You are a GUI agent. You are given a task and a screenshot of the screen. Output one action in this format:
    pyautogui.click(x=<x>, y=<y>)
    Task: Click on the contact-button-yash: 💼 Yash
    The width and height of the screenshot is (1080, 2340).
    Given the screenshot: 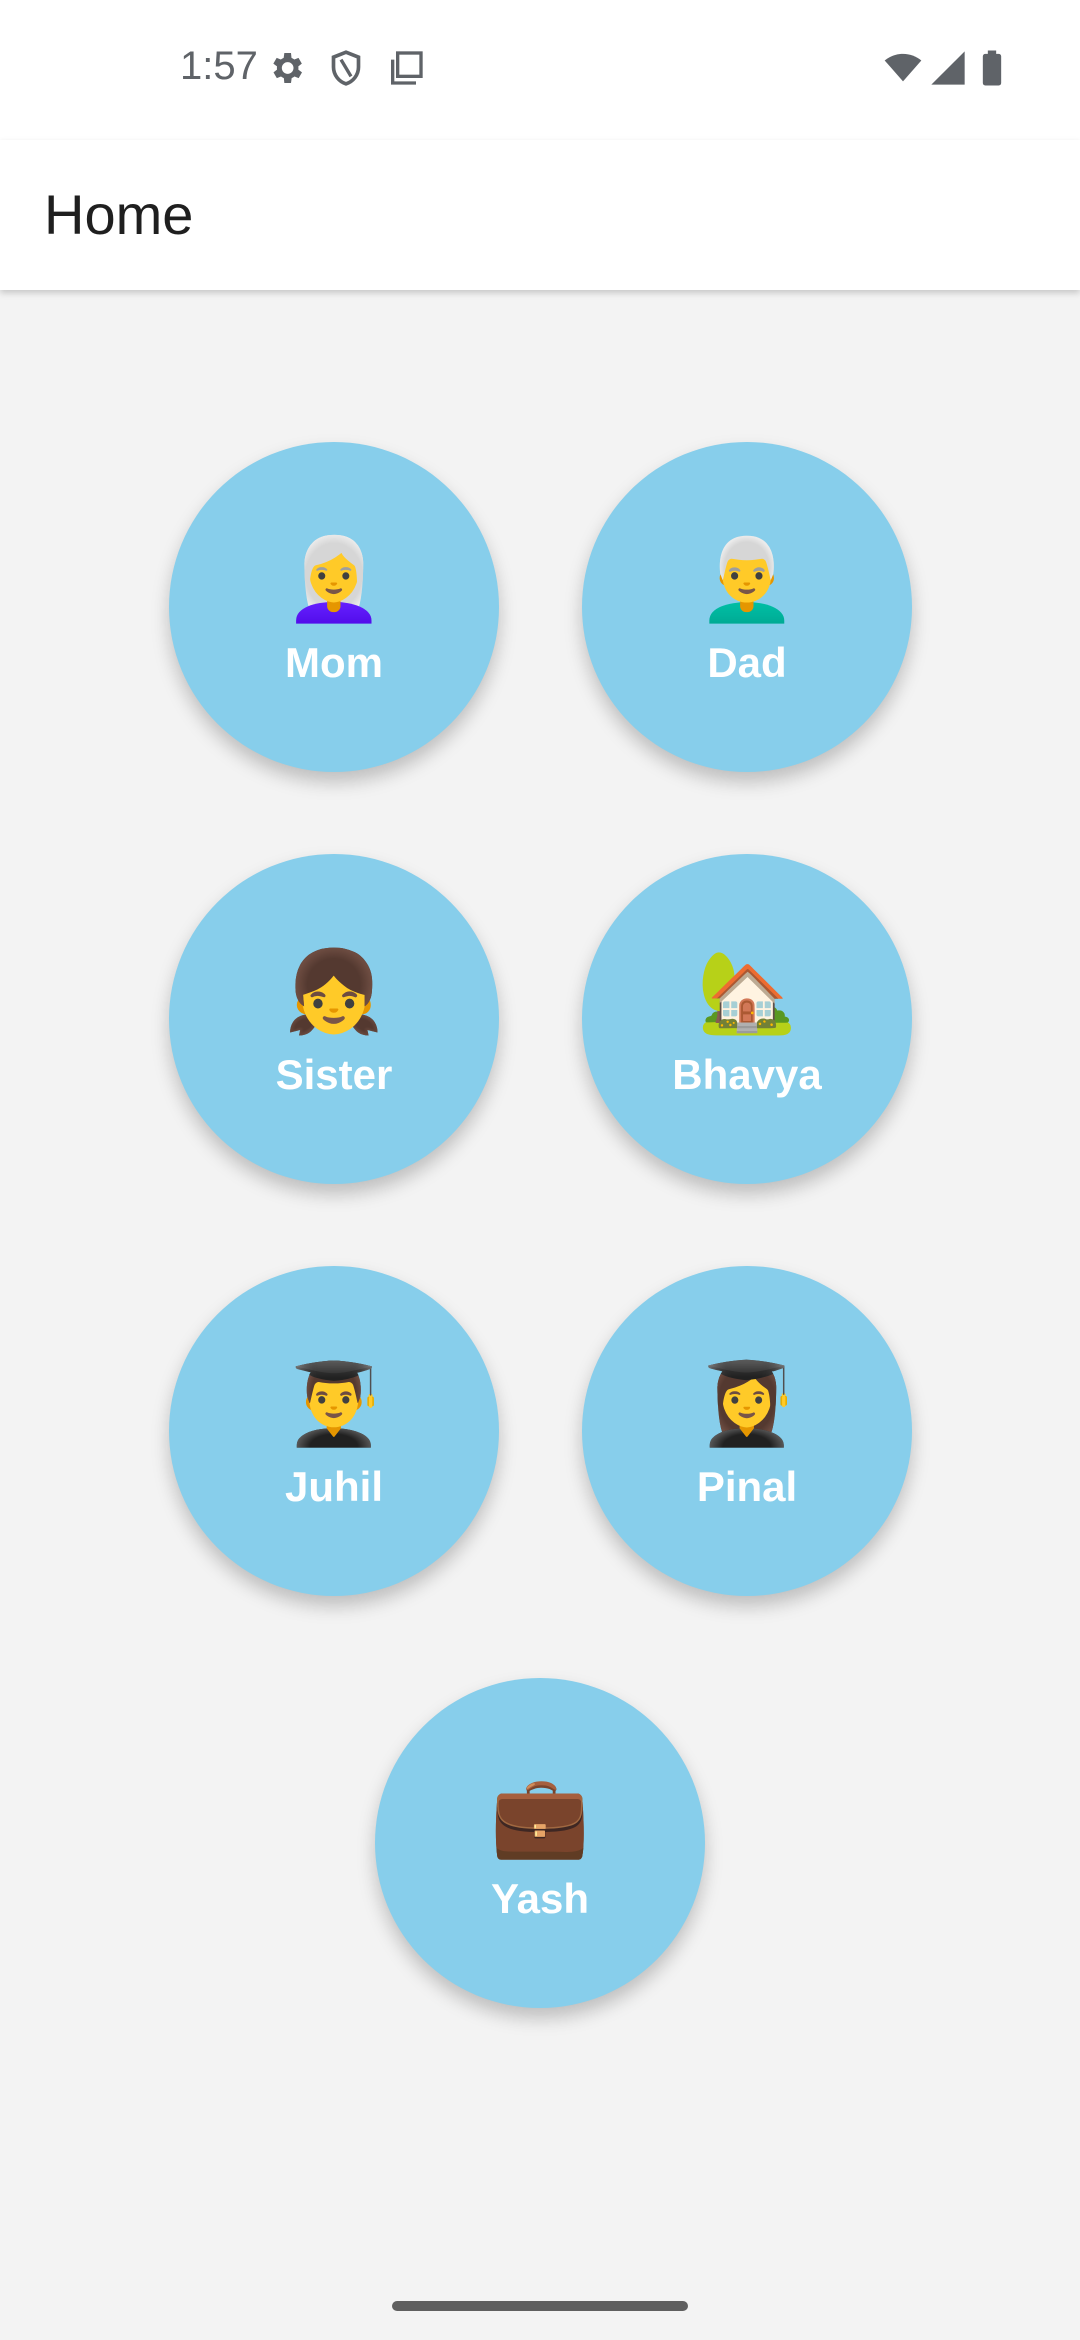 What is the action you would take?
    pyautogui.click(x=540, y=1843)
    